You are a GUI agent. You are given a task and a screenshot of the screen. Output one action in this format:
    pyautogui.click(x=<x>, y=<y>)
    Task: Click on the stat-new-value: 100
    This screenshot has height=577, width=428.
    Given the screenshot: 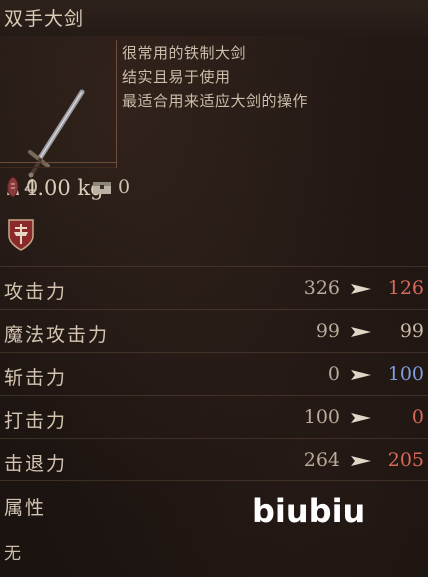 What is the action you would take?
    pyautogui.click(x=405, y=374)
    